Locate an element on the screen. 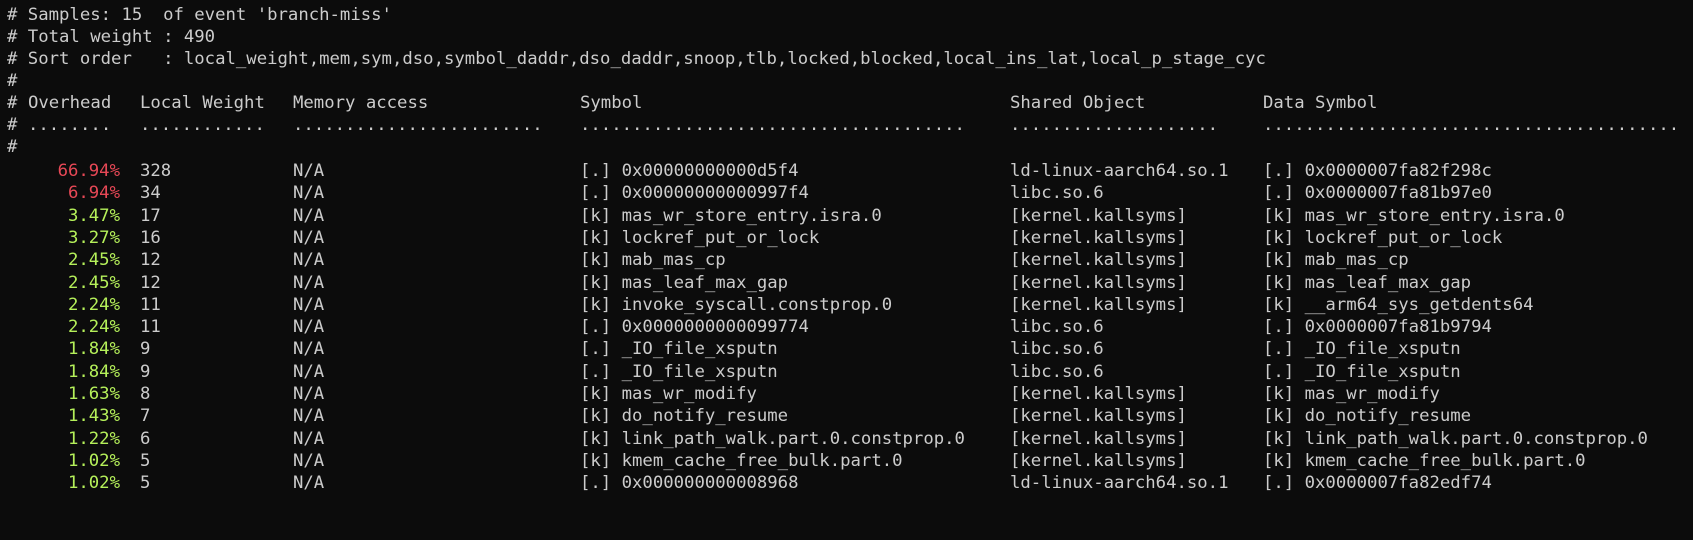  data-symbol-cell: [.] 0x0000007fa82f298c is located at coordinates (1377, 171).